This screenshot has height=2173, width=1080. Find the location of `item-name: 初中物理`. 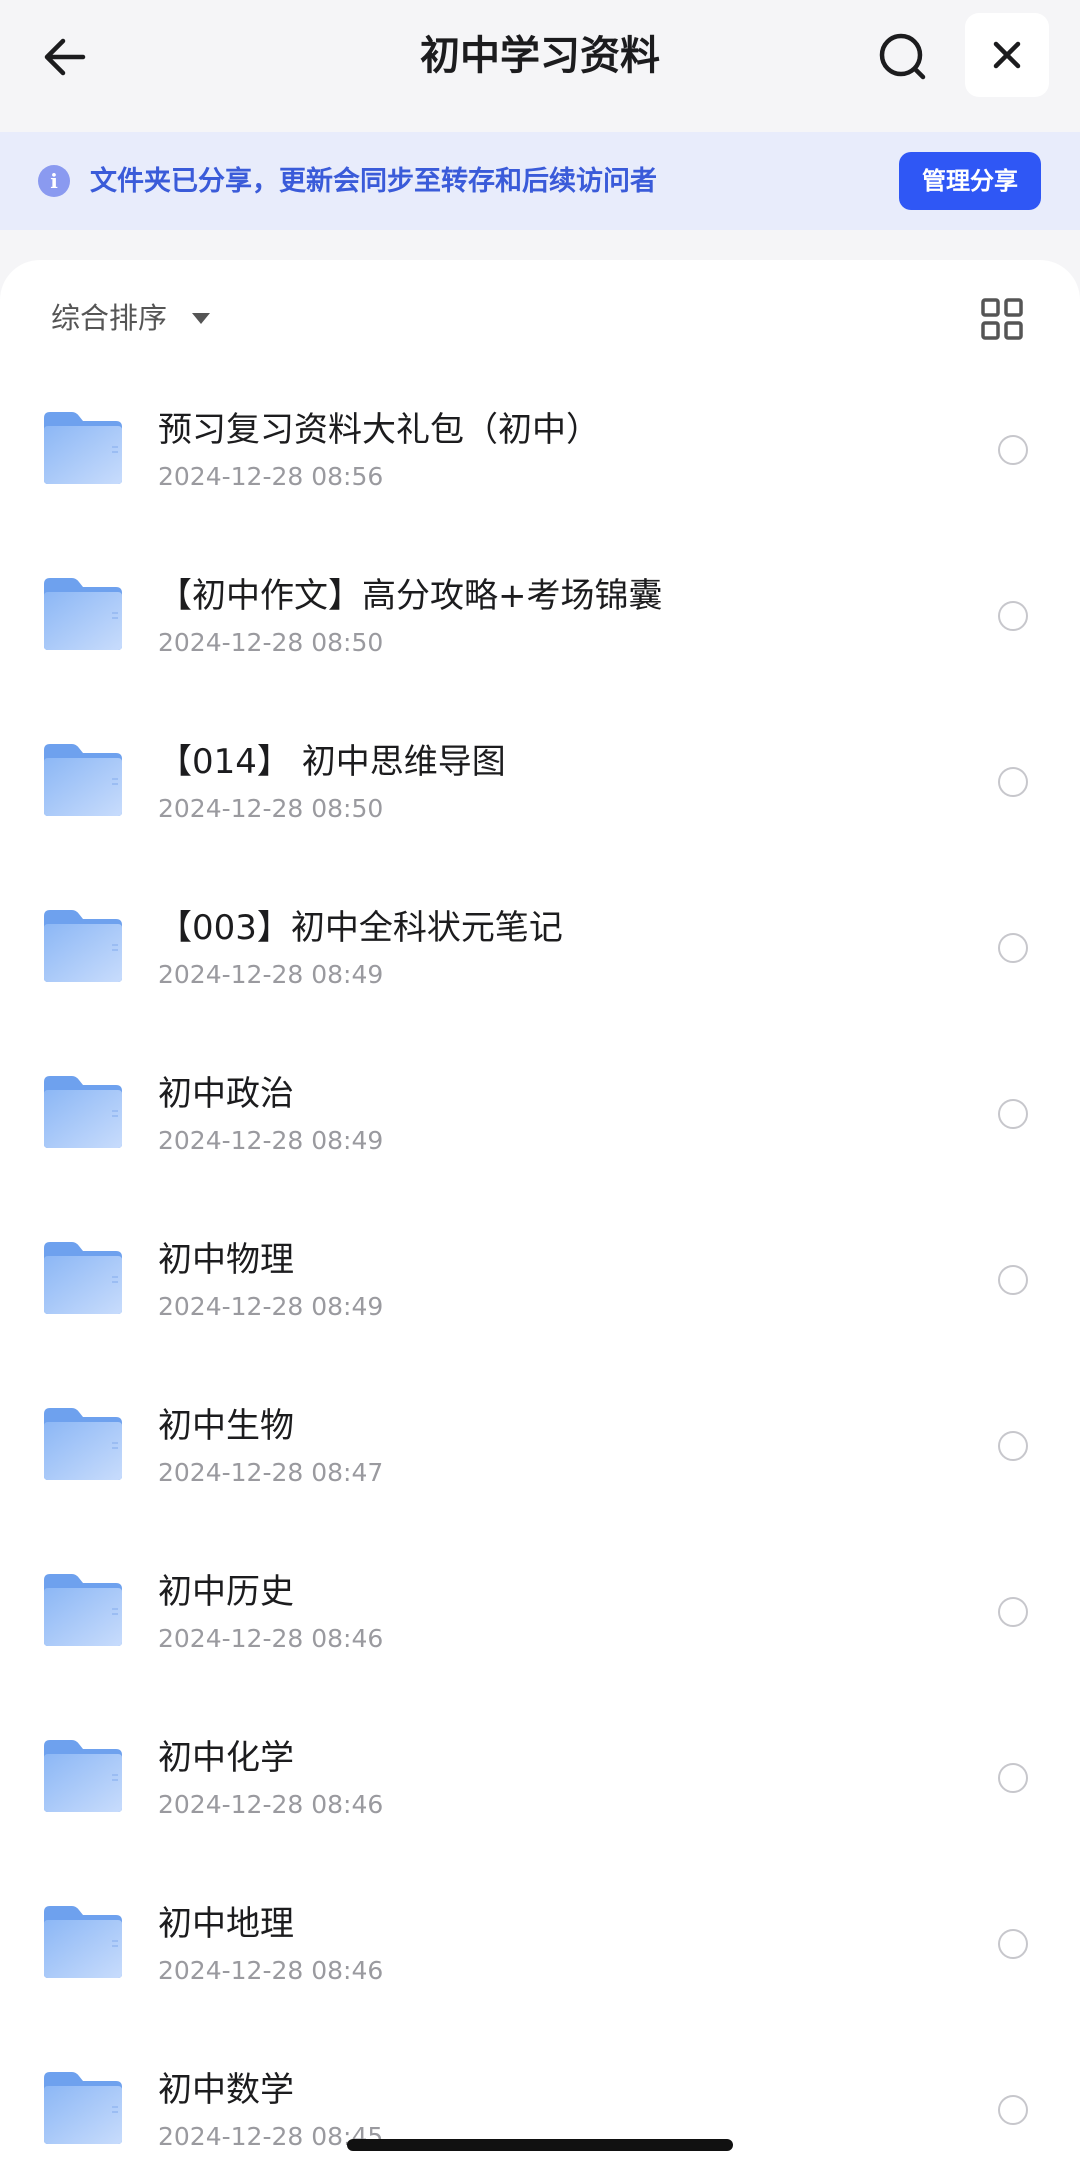

item-name: 初中物理 is located at coordinates (226, 1260).